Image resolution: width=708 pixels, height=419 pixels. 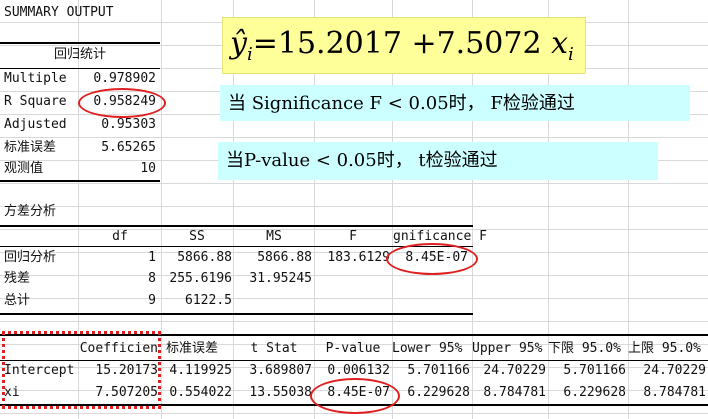 I want to click on anova-header-ms: MS, so click(x=274, y=236).